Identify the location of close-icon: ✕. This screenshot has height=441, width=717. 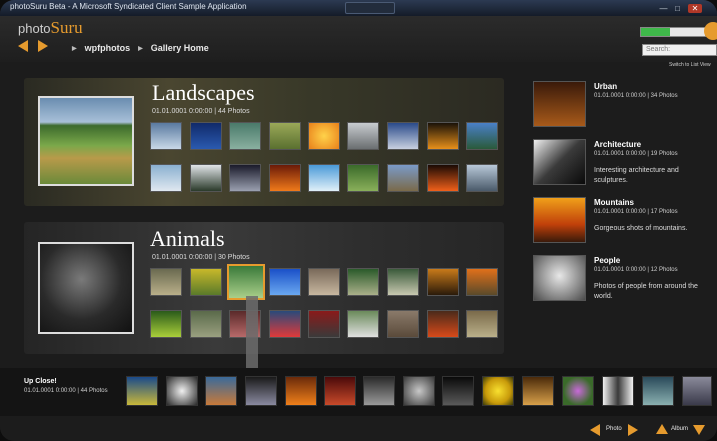
(695, 8).